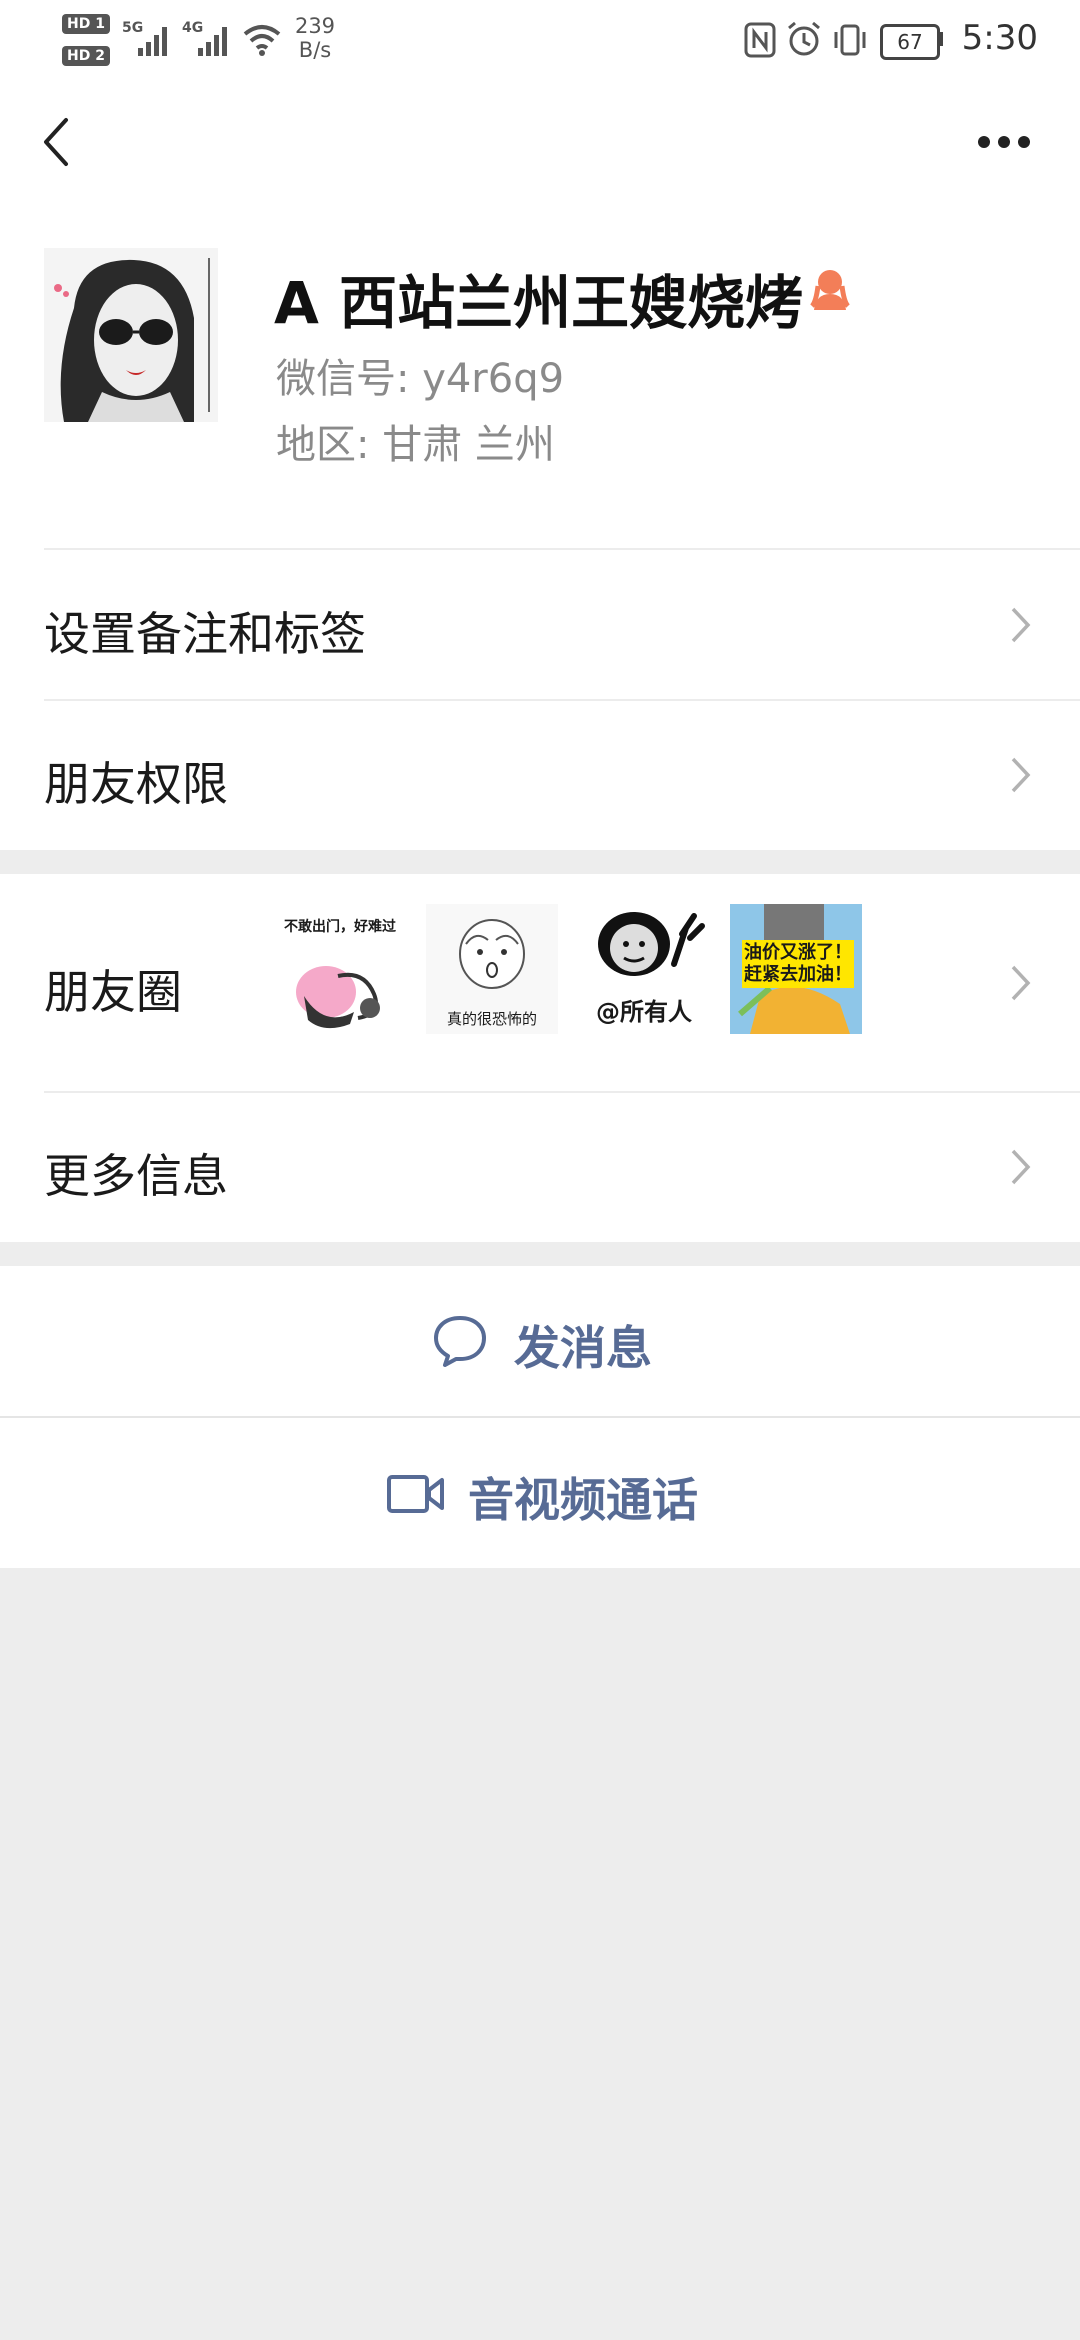 Image resolution: width=1080 pixels, height=2340 pixels. Describe the element at coordinates (540, 135) in the screenshot. I see `top-nav-bar` at that location.